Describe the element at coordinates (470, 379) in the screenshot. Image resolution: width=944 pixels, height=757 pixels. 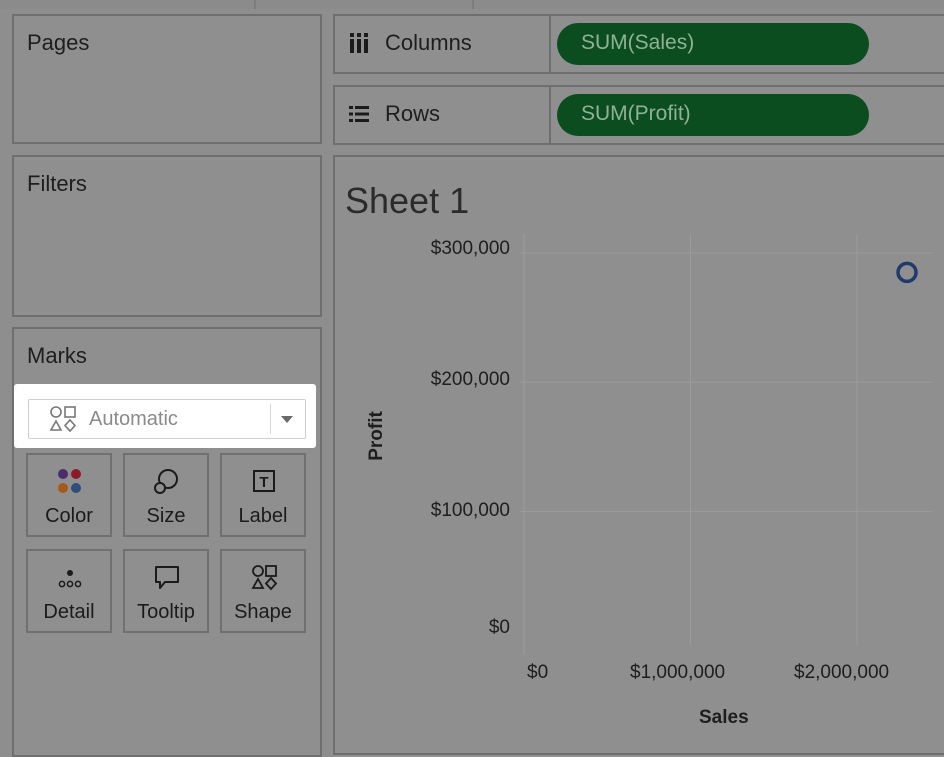
I see `y-tick-label: $200,000` at that location.